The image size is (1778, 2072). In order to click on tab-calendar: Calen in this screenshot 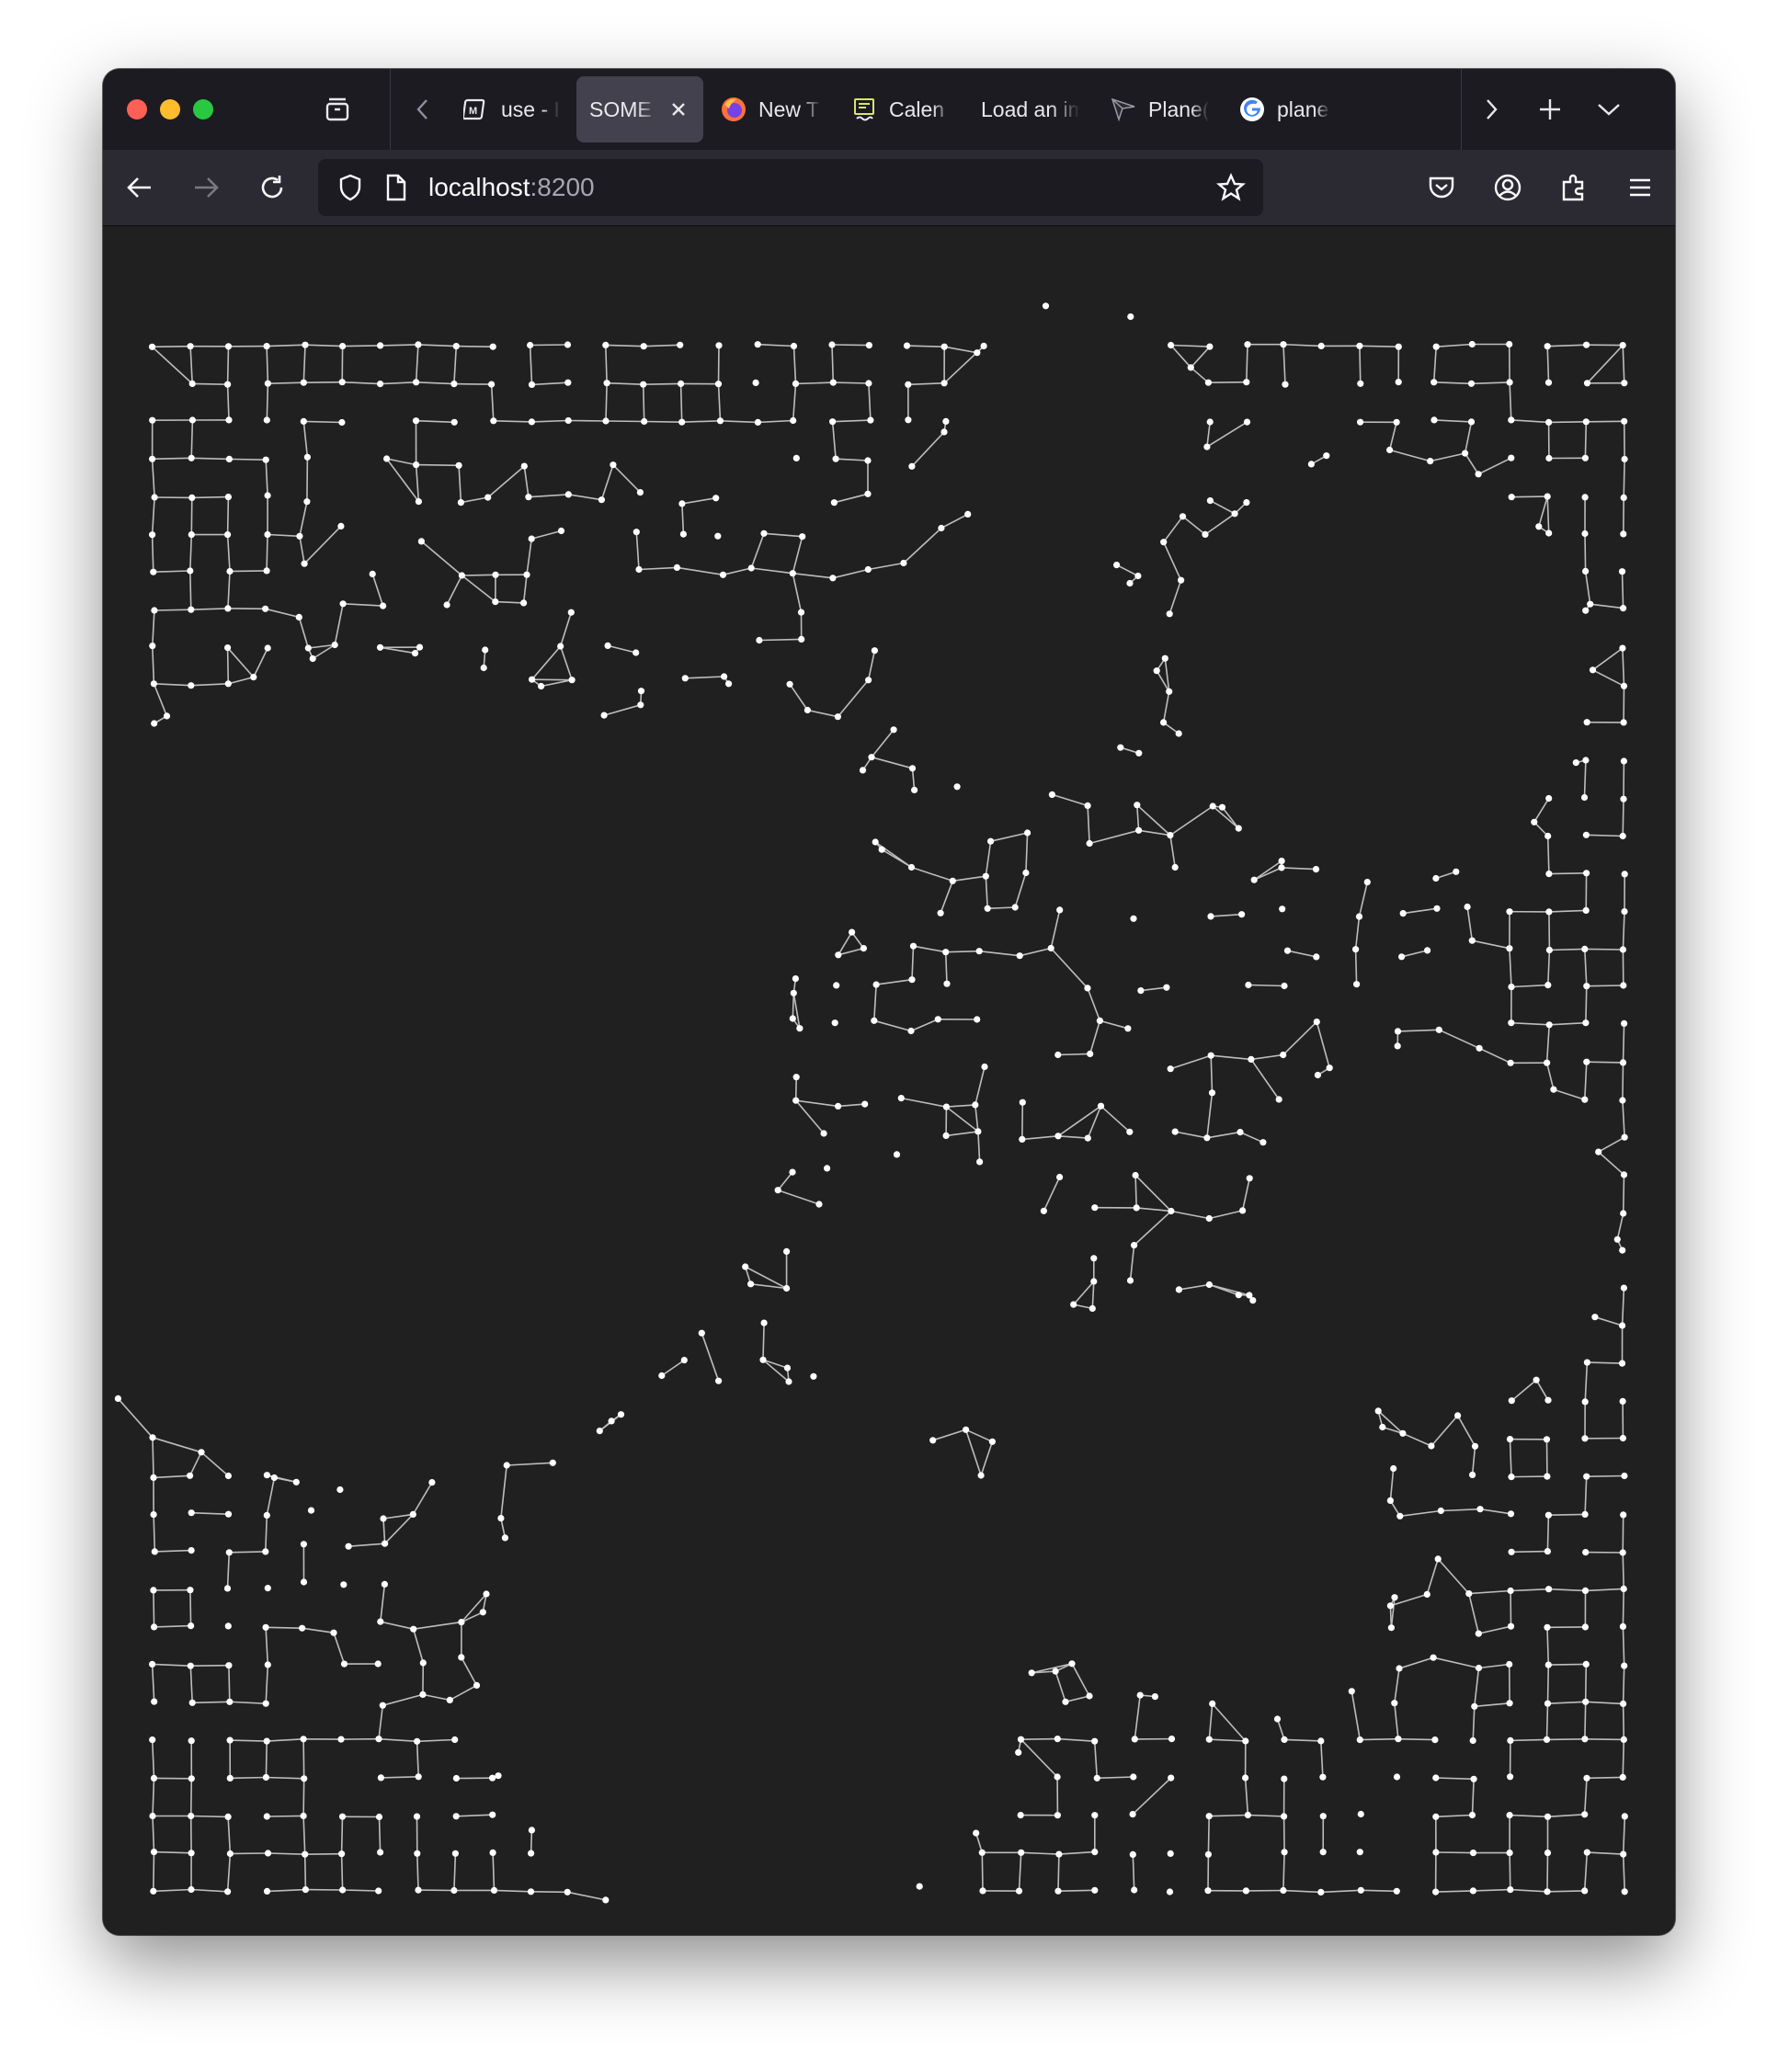, I will do `click(901, 109)`.